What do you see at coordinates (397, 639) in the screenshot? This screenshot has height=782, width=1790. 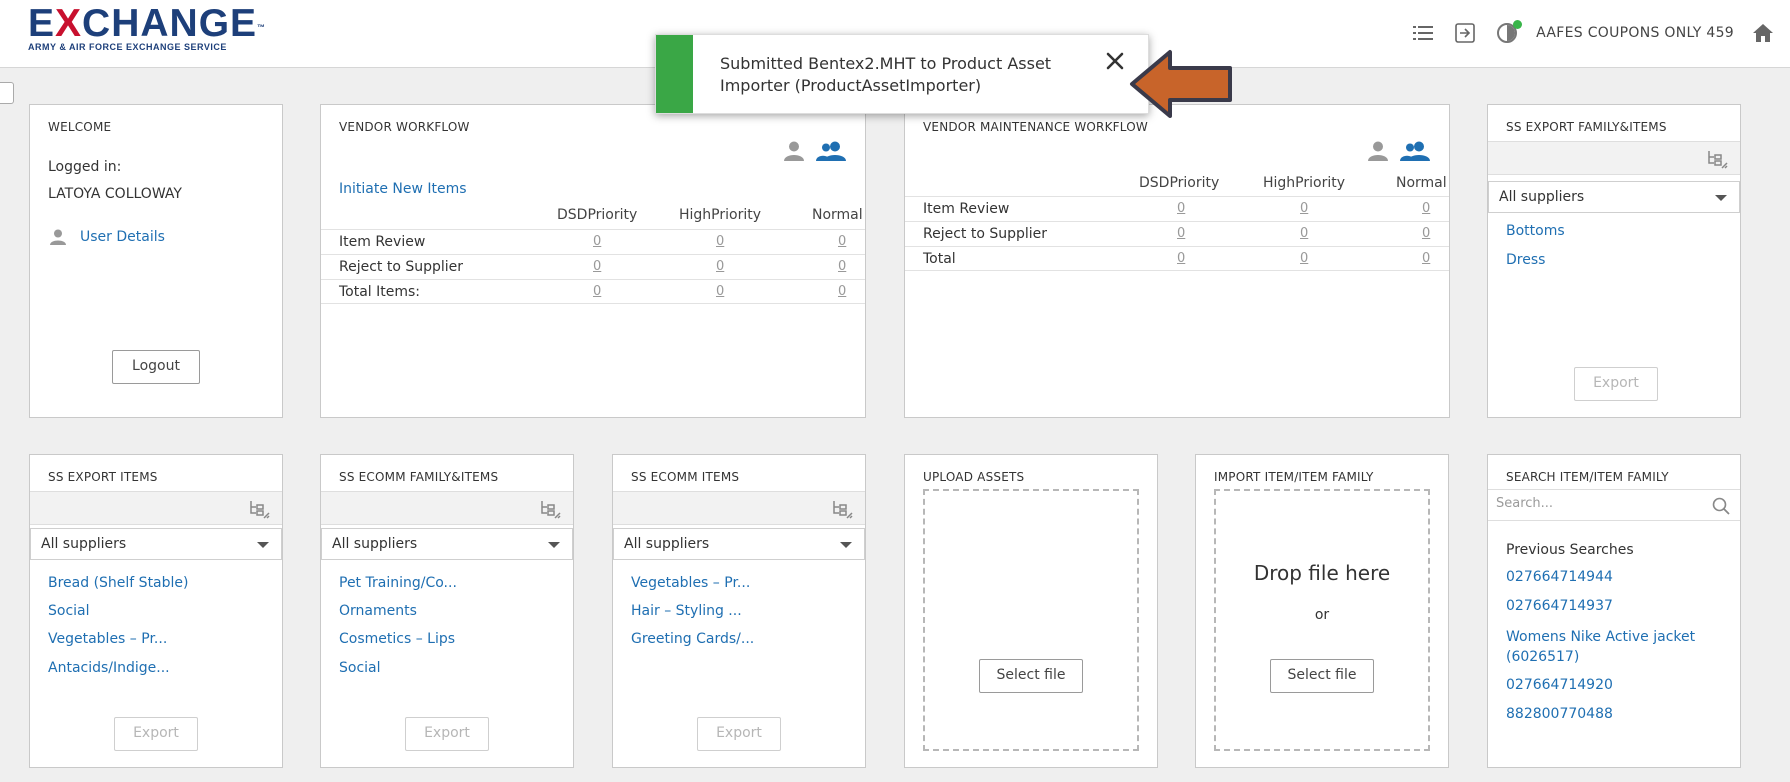 I see `list-item: Cosmetics – Lips` at bounding box center [397, 639].